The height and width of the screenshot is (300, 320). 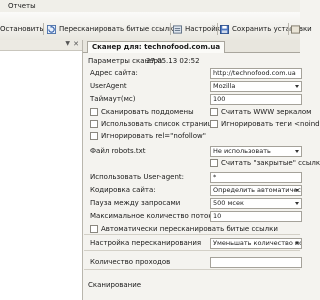 I want to click on encoding-label: Кодировка сайта:, so click(x=123, y=190).